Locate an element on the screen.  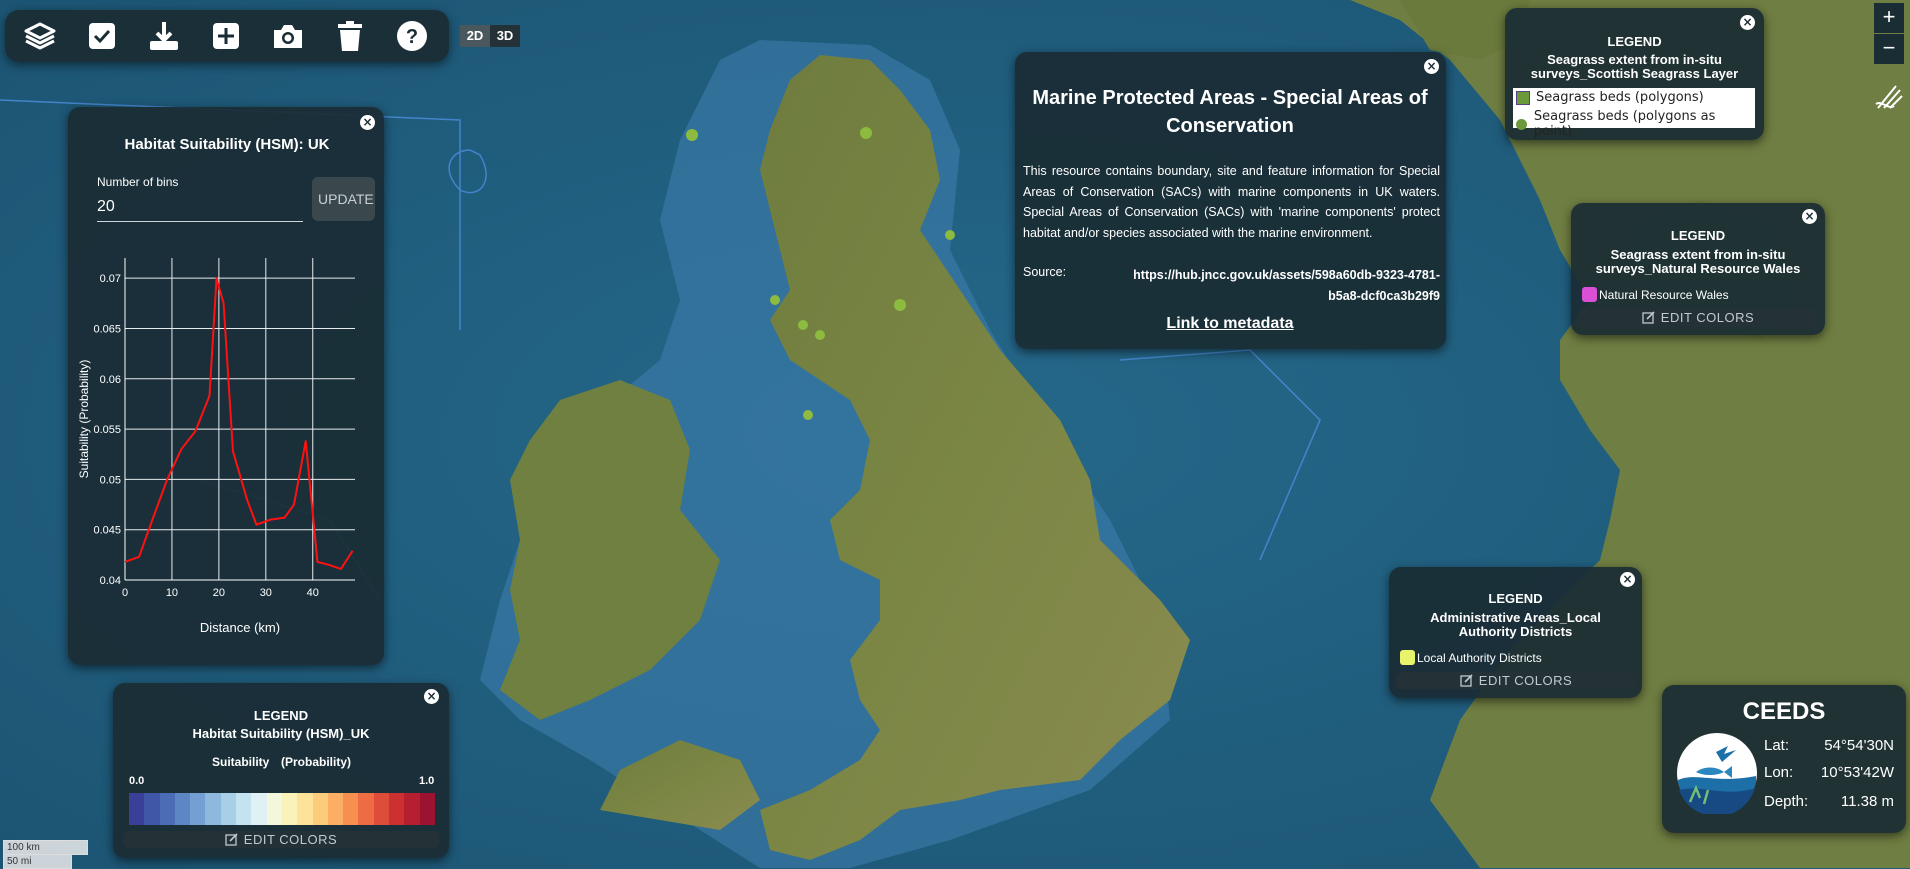
trash-icon is located at coordinates (350, 36).